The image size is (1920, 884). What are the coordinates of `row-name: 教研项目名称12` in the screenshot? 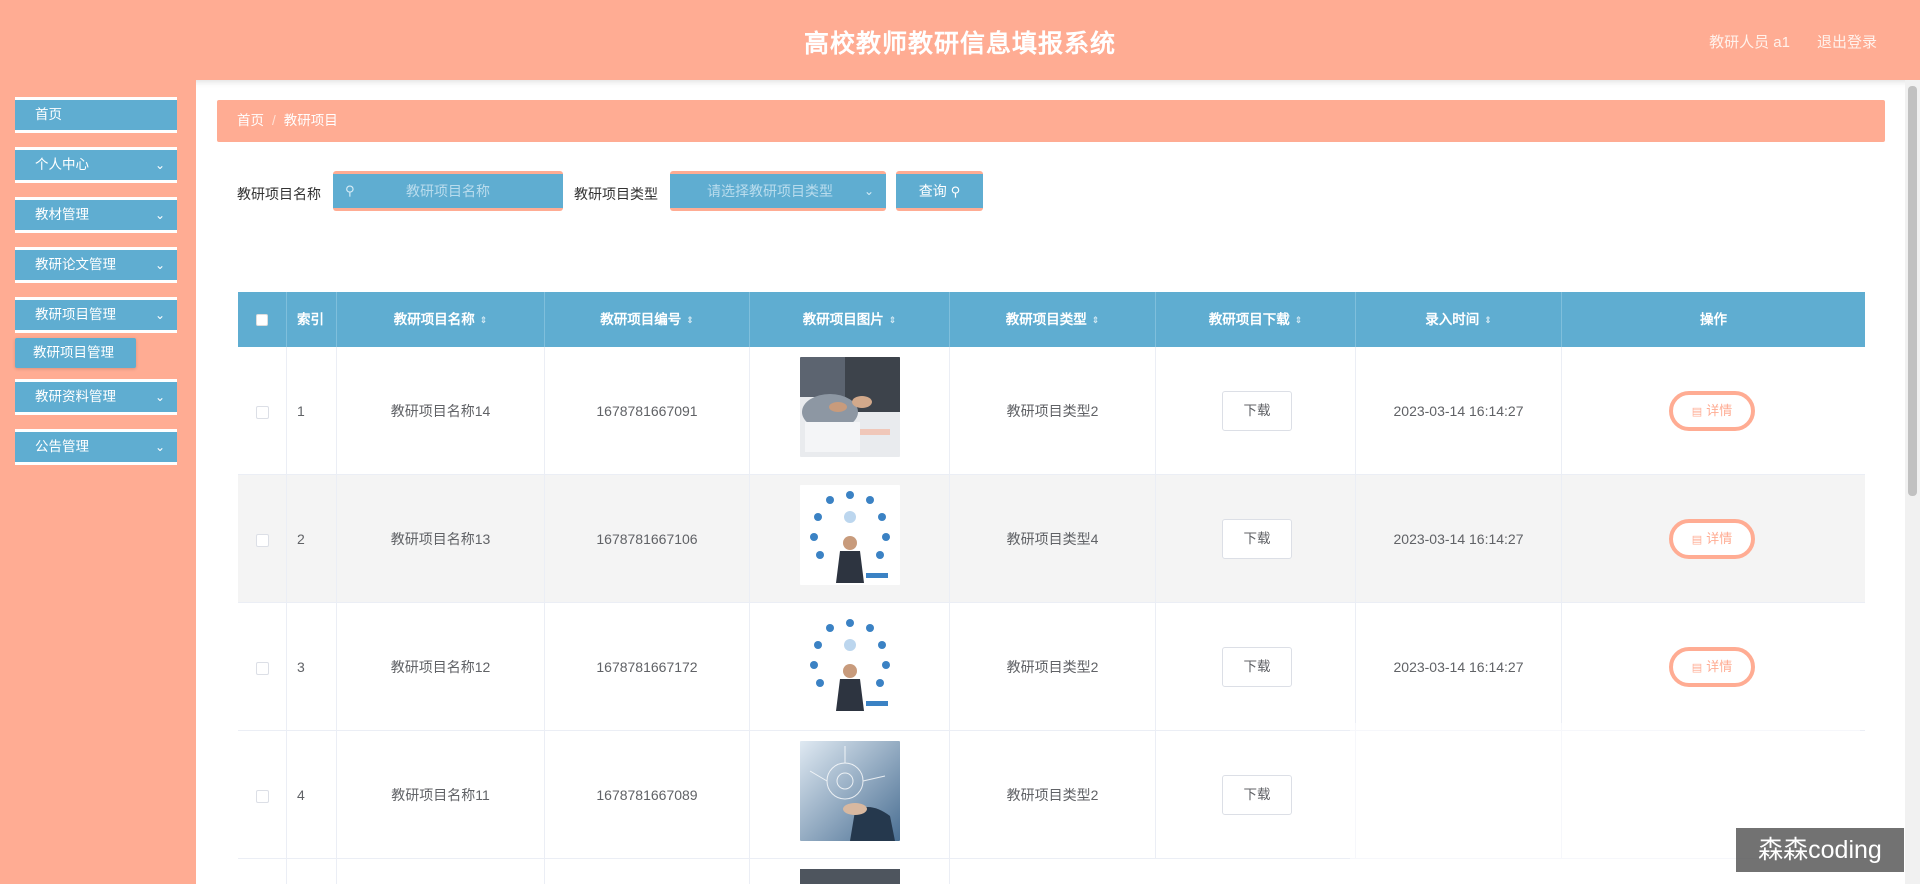 It's located at (441, 667).